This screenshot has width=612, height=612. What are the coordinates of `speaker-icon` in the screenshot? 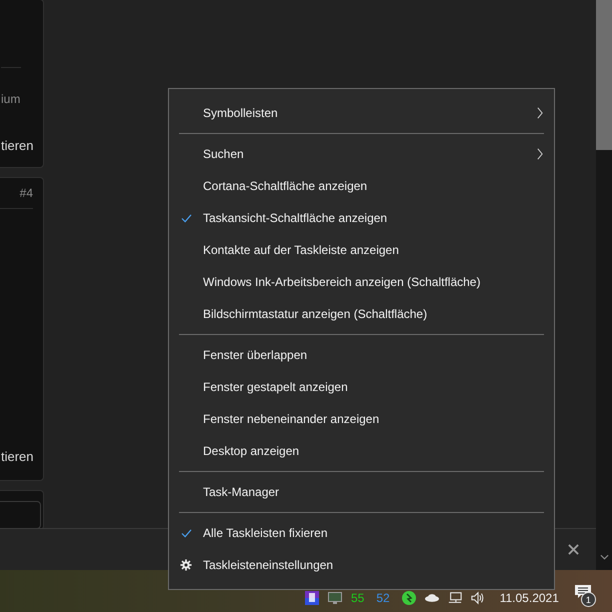 It's located at (477, 598).